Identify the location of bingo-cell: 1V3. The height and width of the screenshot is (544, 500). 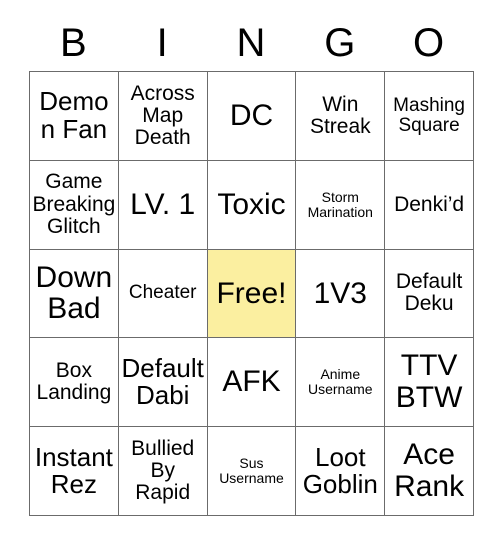
(341, 294).